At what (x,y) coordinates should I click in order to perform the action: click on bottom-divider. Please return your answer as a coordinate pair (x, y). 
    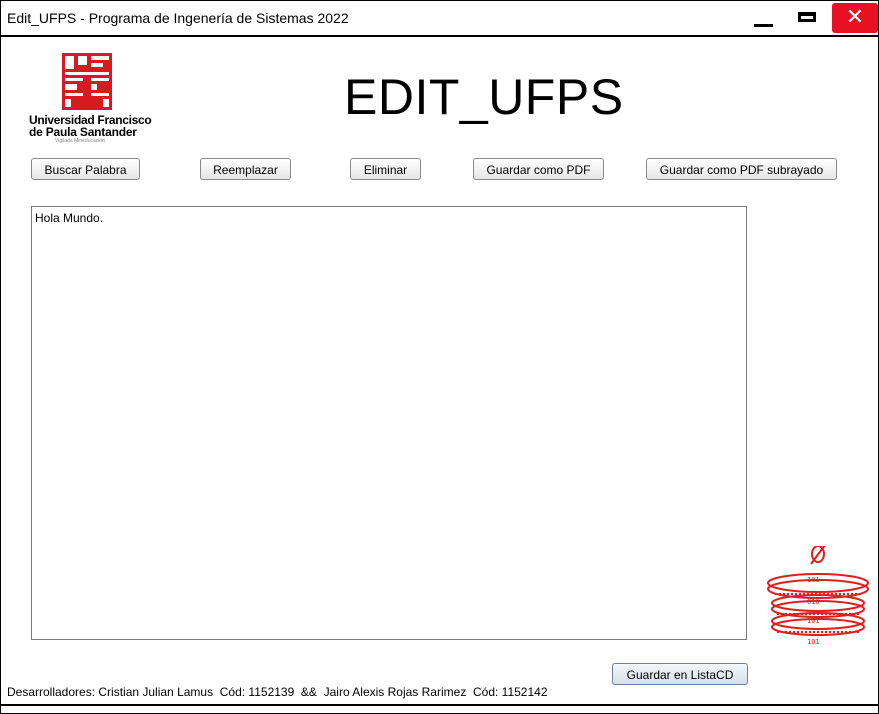
    Looking at the image, I should click on (439, 705).